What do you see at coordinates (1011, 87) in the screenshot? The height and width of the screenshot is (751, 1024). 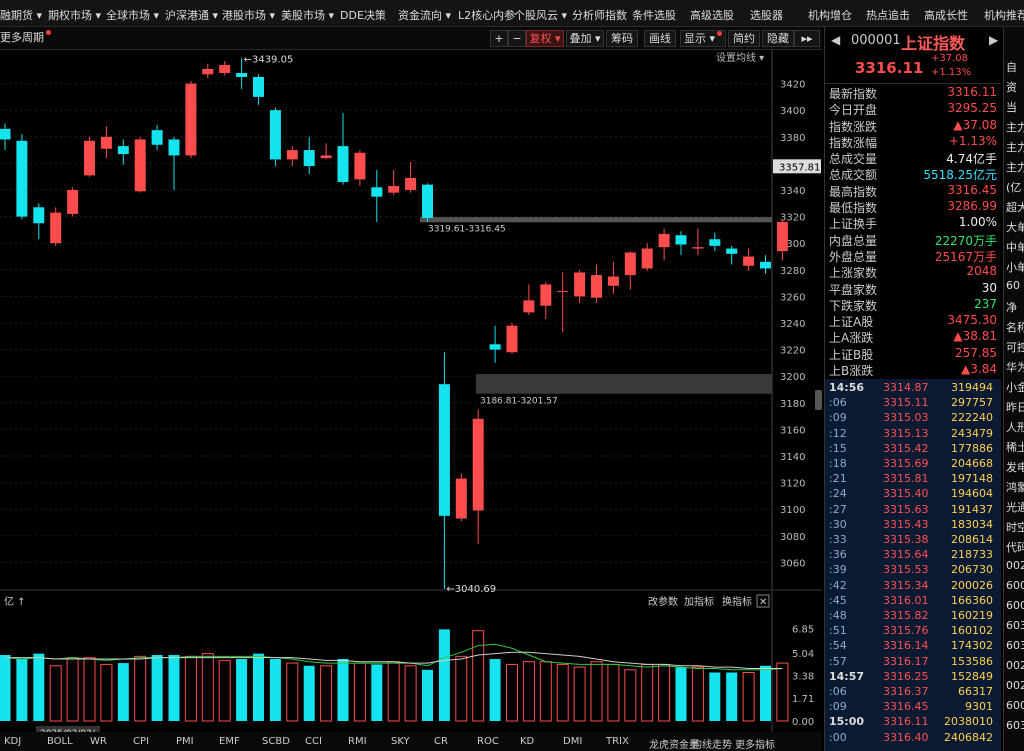 I see `edge-item: 资` at bounding box center [1011, 87].